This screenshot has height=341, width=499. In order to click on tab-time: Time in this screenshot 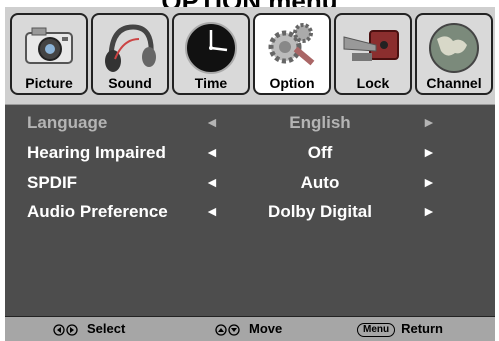, I will do `click(211, 54)`.